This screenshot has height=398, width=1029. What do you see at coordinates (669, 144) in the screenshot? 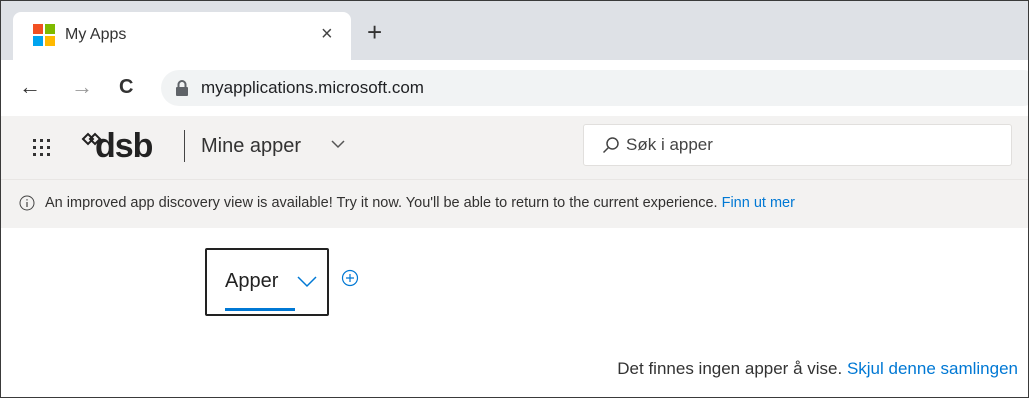
I see `search-placeholder: Søk i apper` at bounding box center [669, 144].